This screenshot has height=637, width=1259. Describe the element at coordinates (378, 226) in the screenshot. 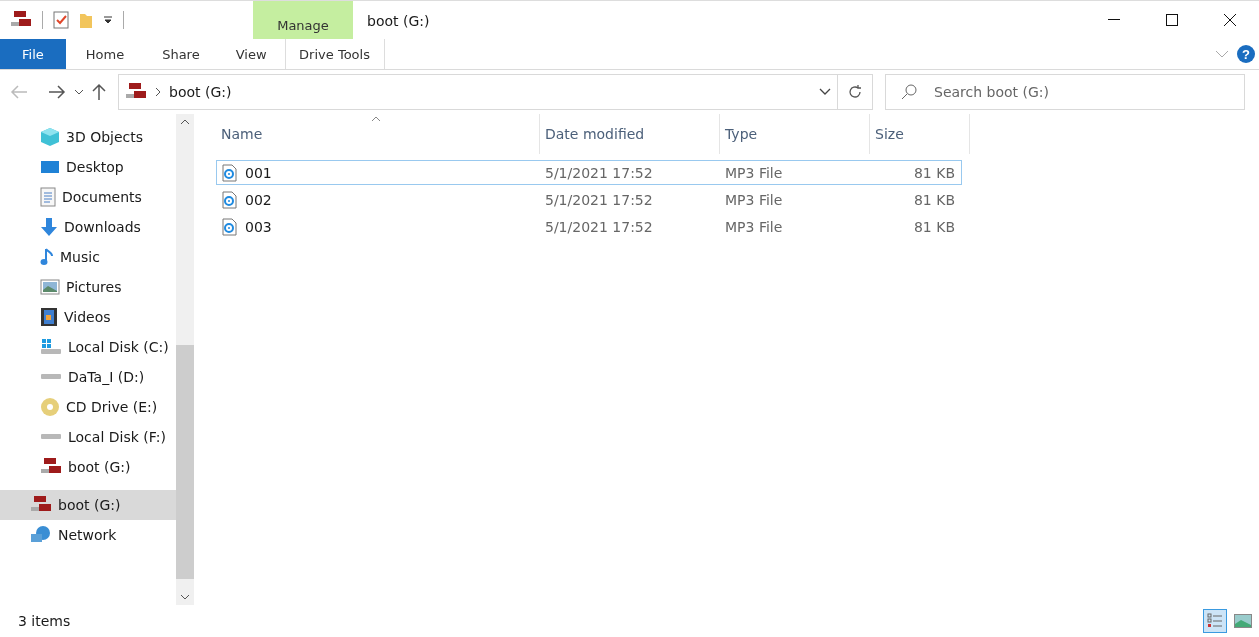

I see `file-name: 003` at that location.